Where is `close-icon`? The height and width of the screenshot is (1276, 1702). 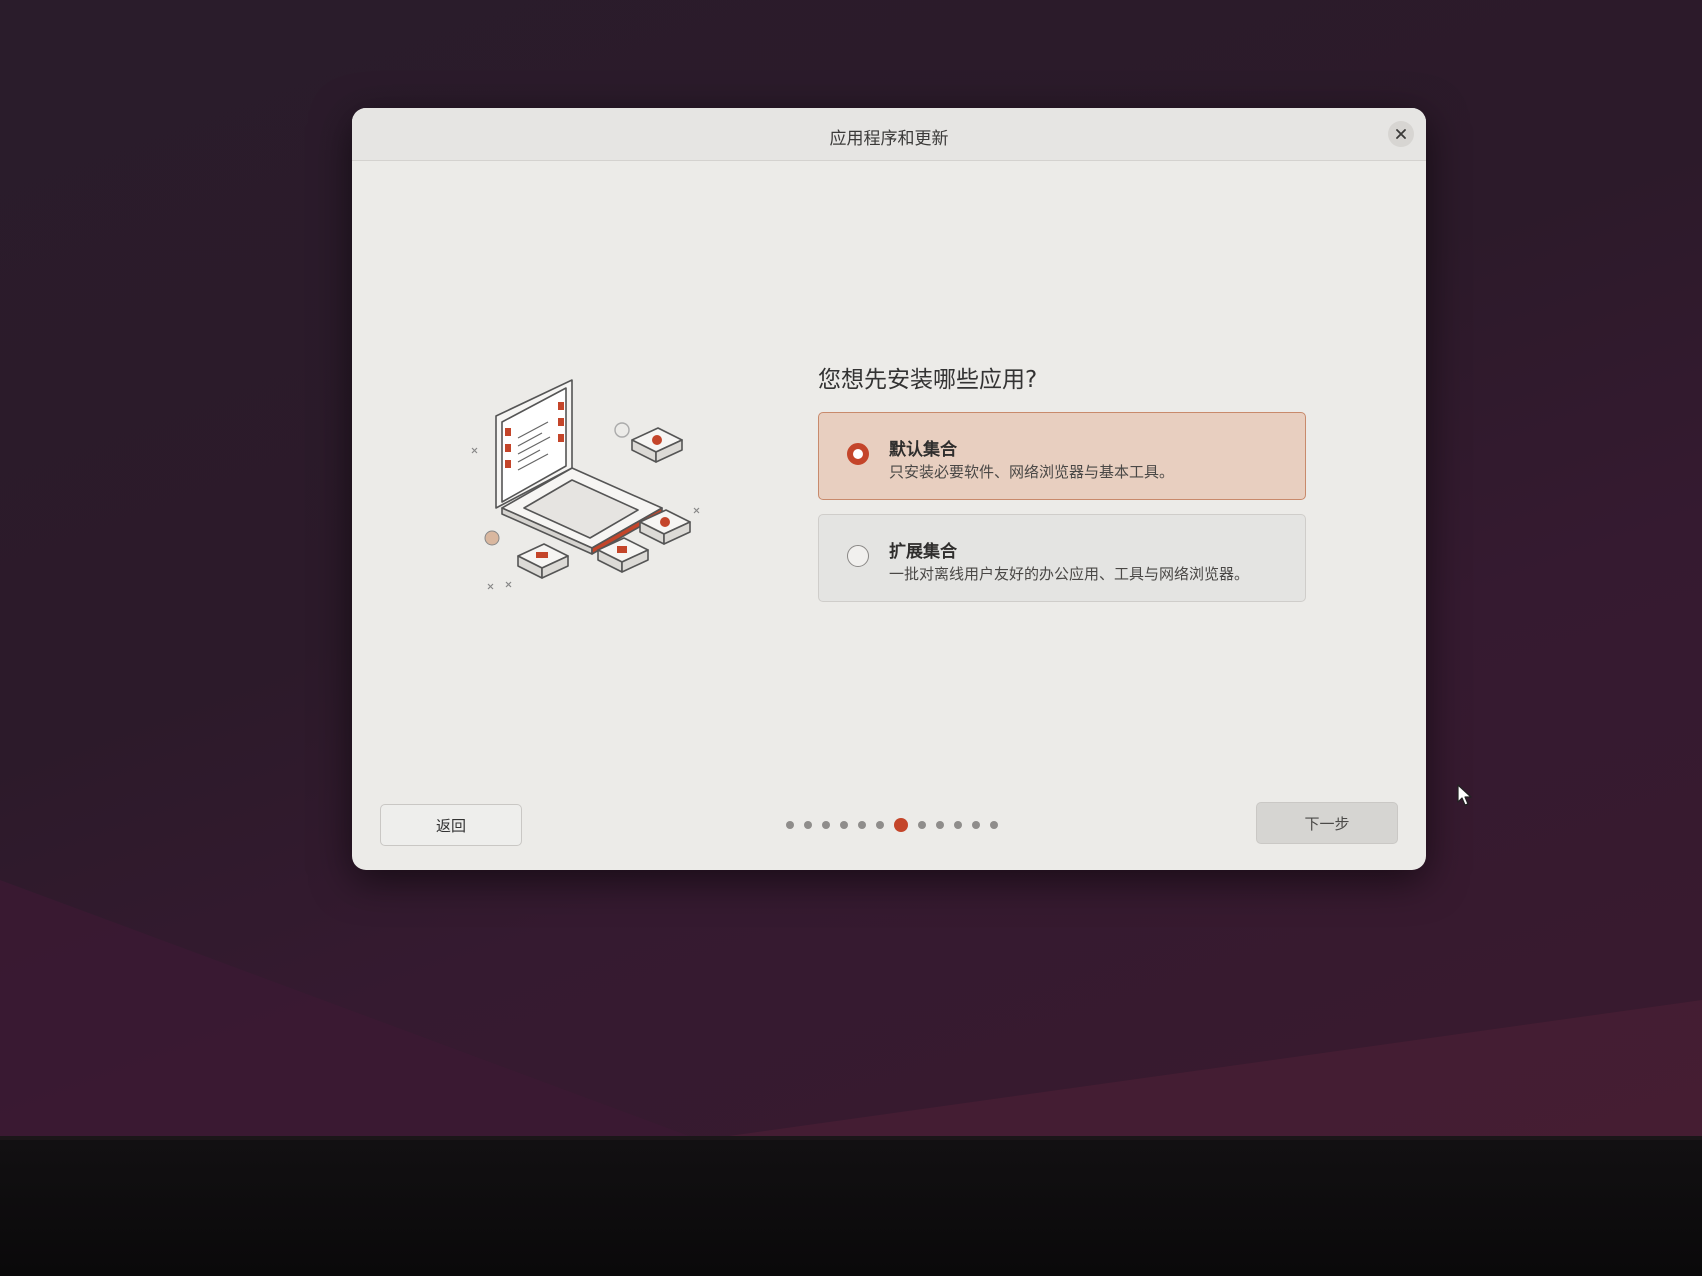
close-icon is located at coordinates (1401, 134).